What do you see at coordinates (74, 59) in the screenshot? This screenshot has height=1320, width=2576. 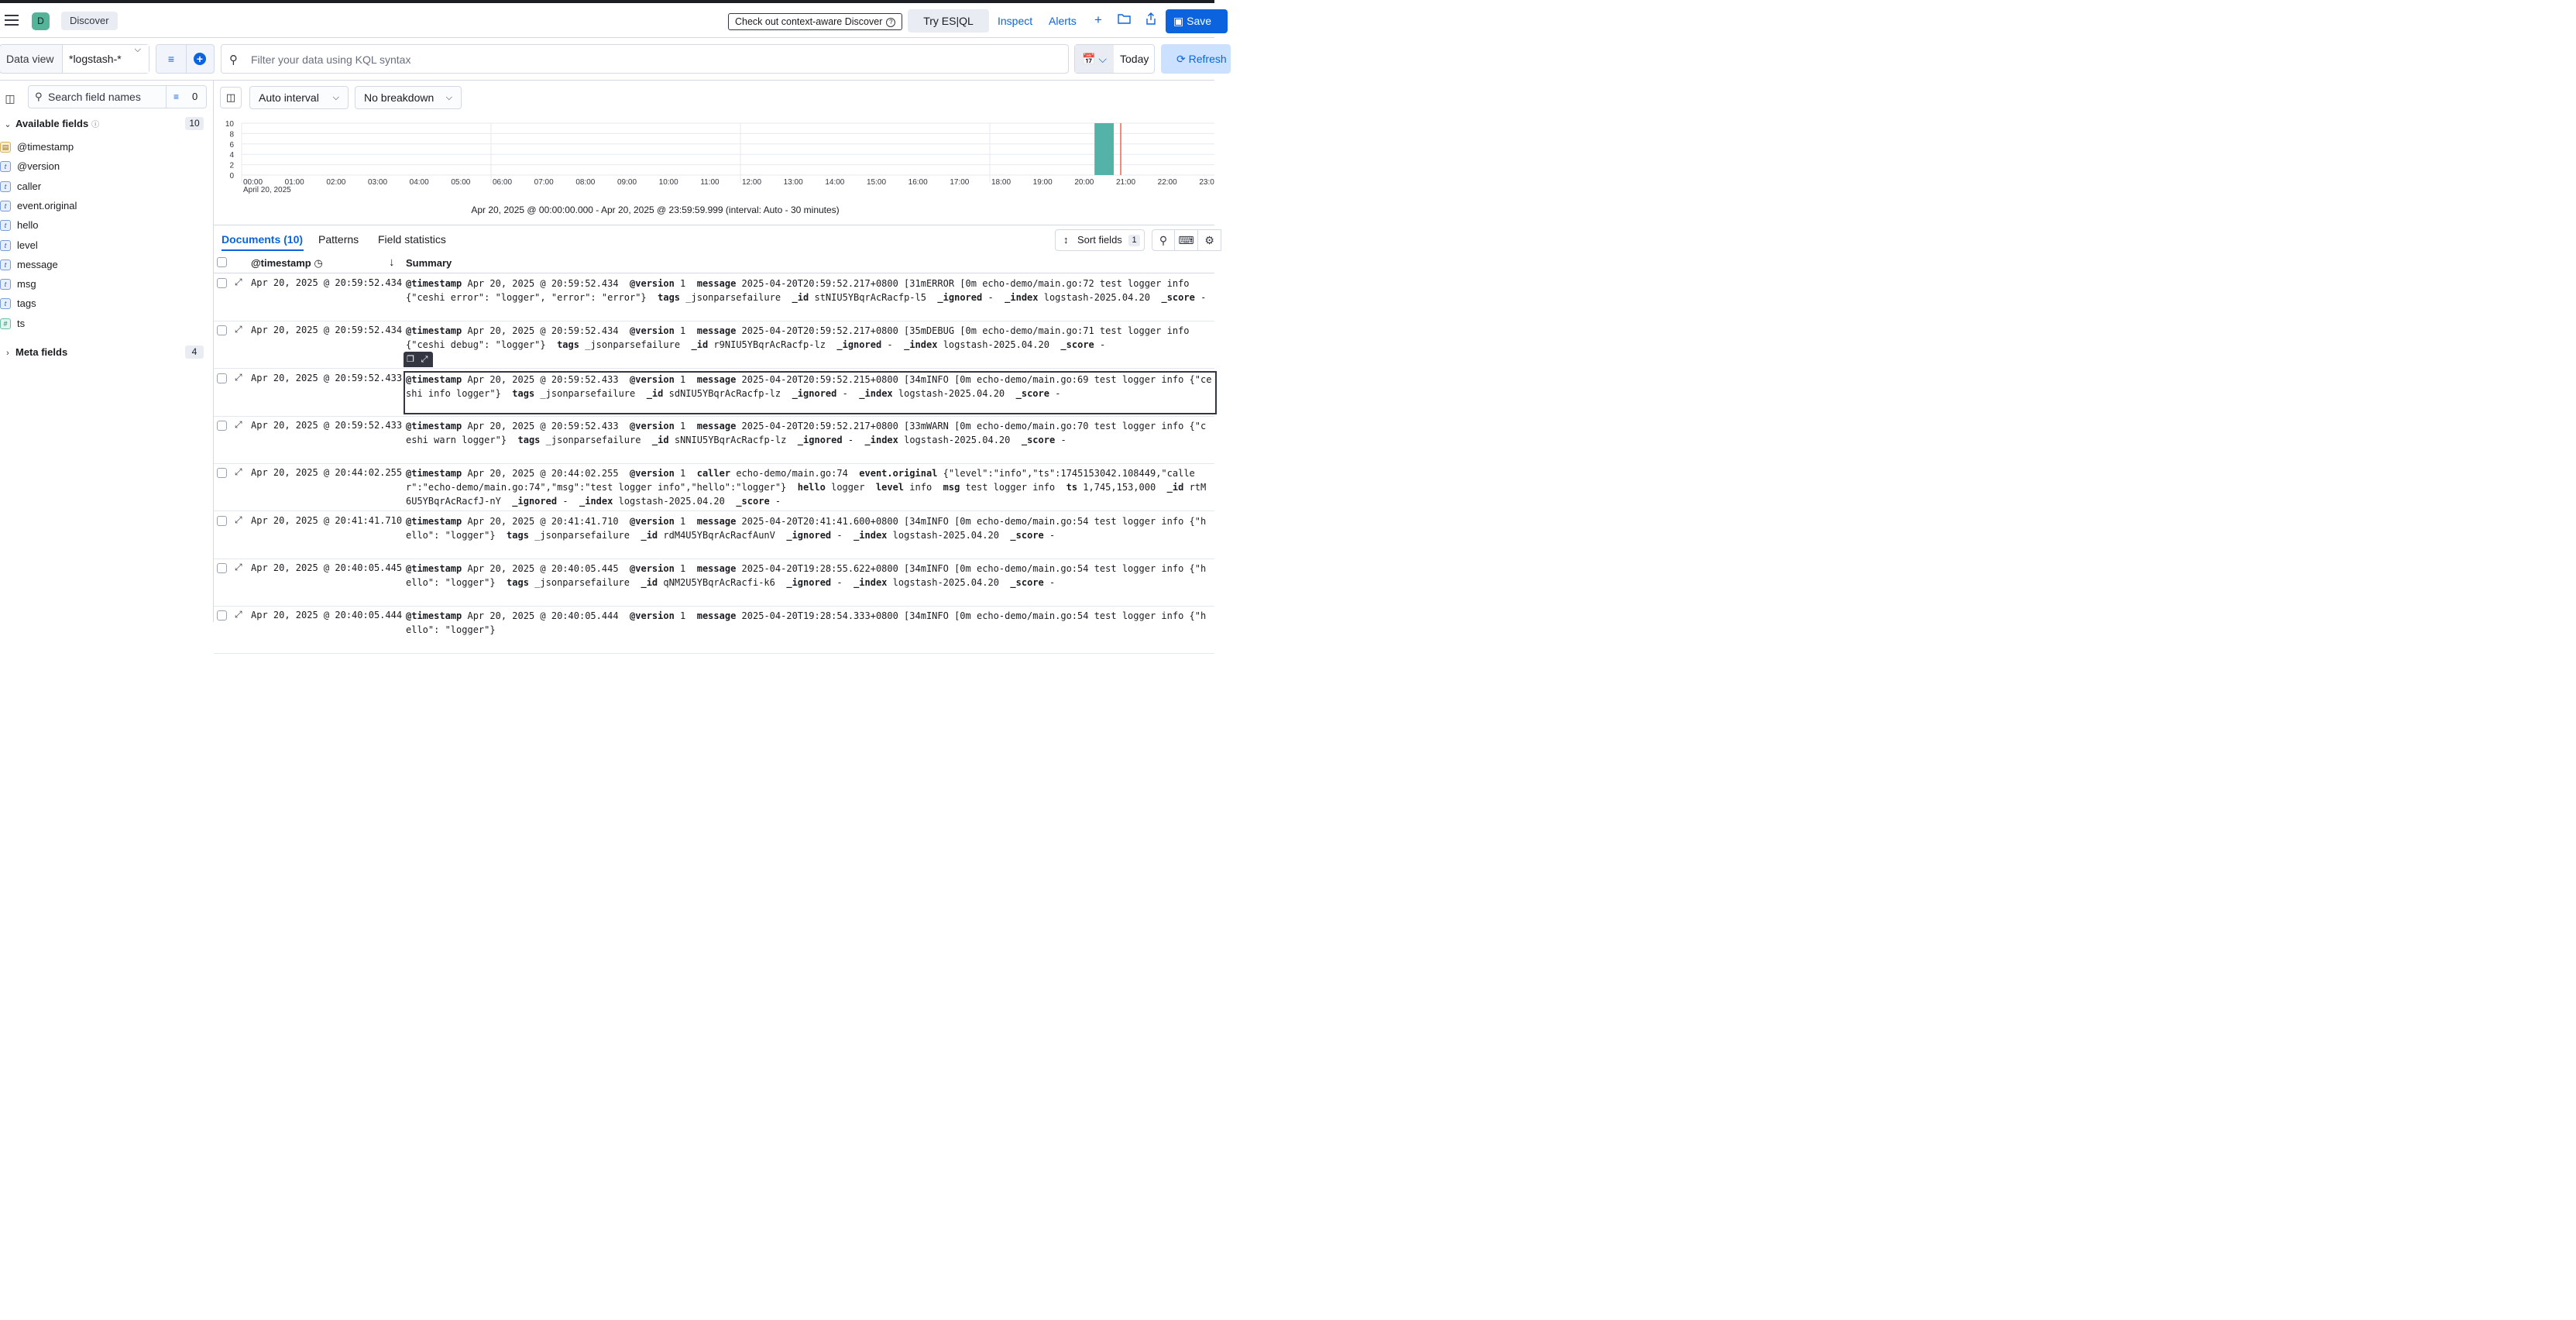 I see `data-view-picker: Data view *logstash-* ⌵` at bounding box center [74, 59].